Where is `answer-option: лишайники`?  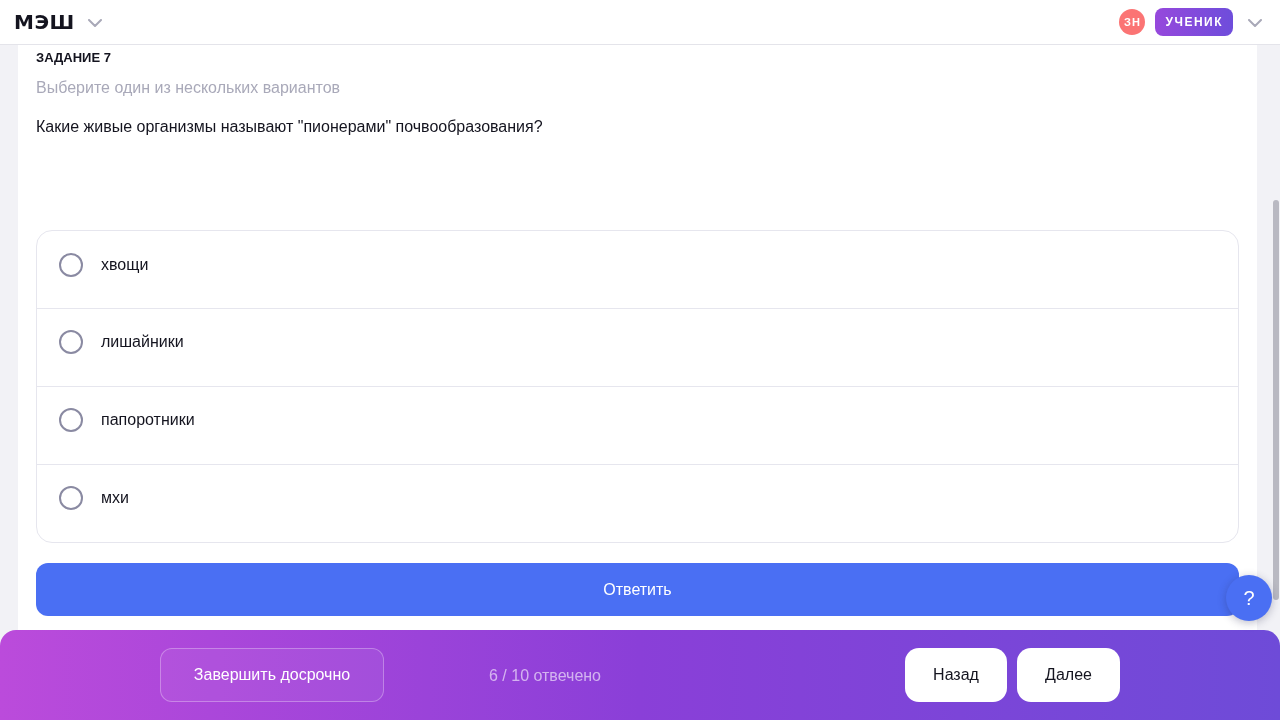 answer-option: лишайники is located at coordinates (637, 347).